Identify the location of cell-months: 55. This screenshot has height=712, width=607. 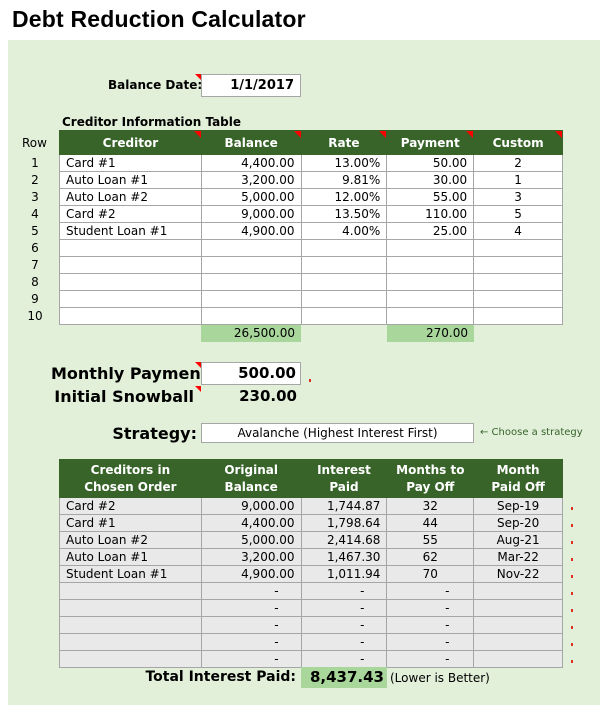
(430, 540).